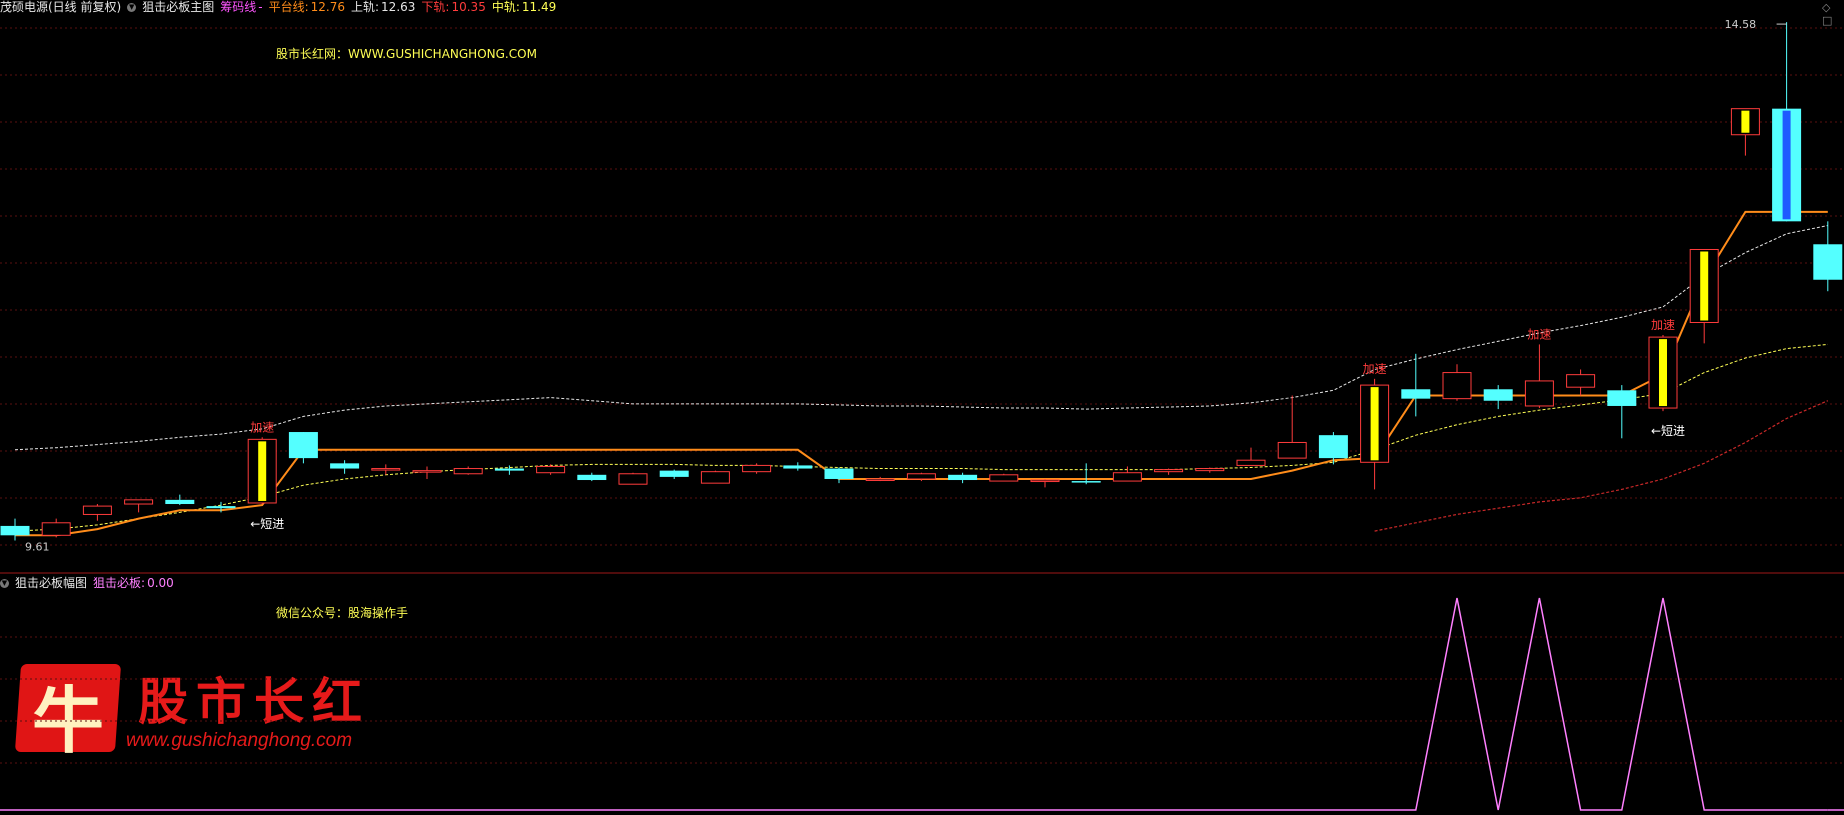  Describe the element at coordinates (1741, 24) in the screenshot. I see `high-price-label: 14.58` at that location.